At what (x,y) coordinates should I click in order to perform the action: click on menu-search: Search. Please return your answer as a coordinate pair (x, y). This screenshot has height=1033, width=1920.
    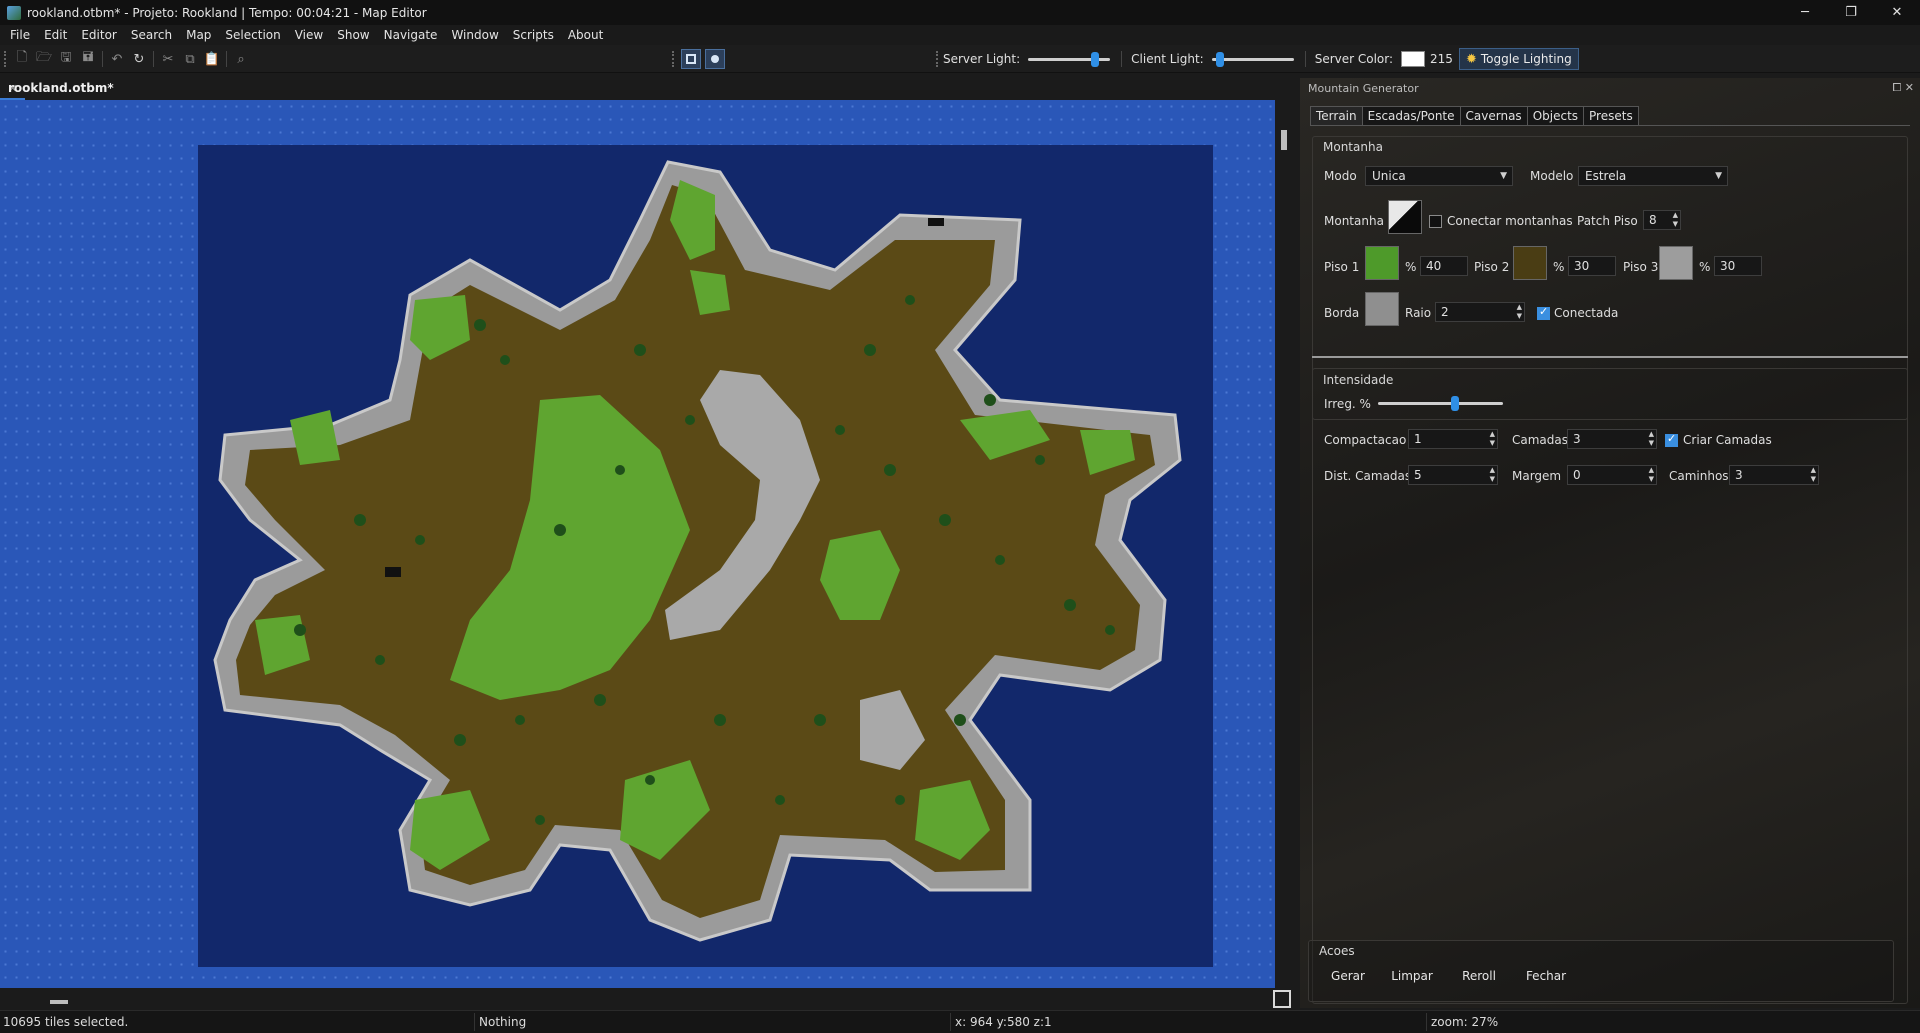
    Looking at the image, I should click on (151, 35).